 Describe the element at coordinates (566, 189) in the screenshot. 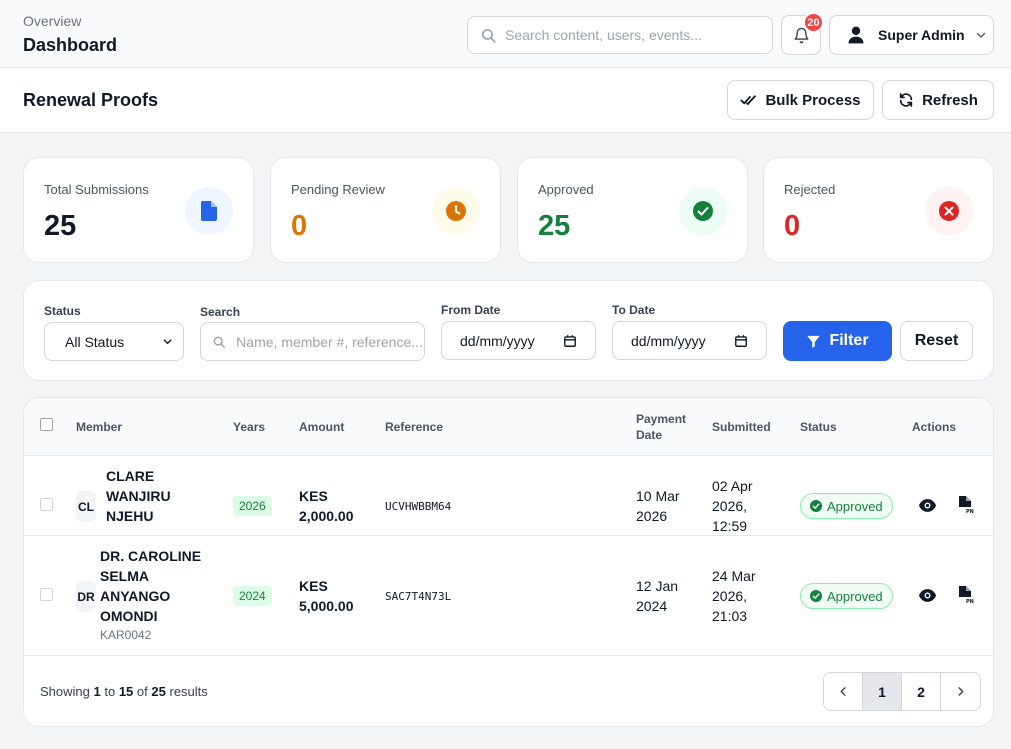

I see `stat-label: Approved` at that location.